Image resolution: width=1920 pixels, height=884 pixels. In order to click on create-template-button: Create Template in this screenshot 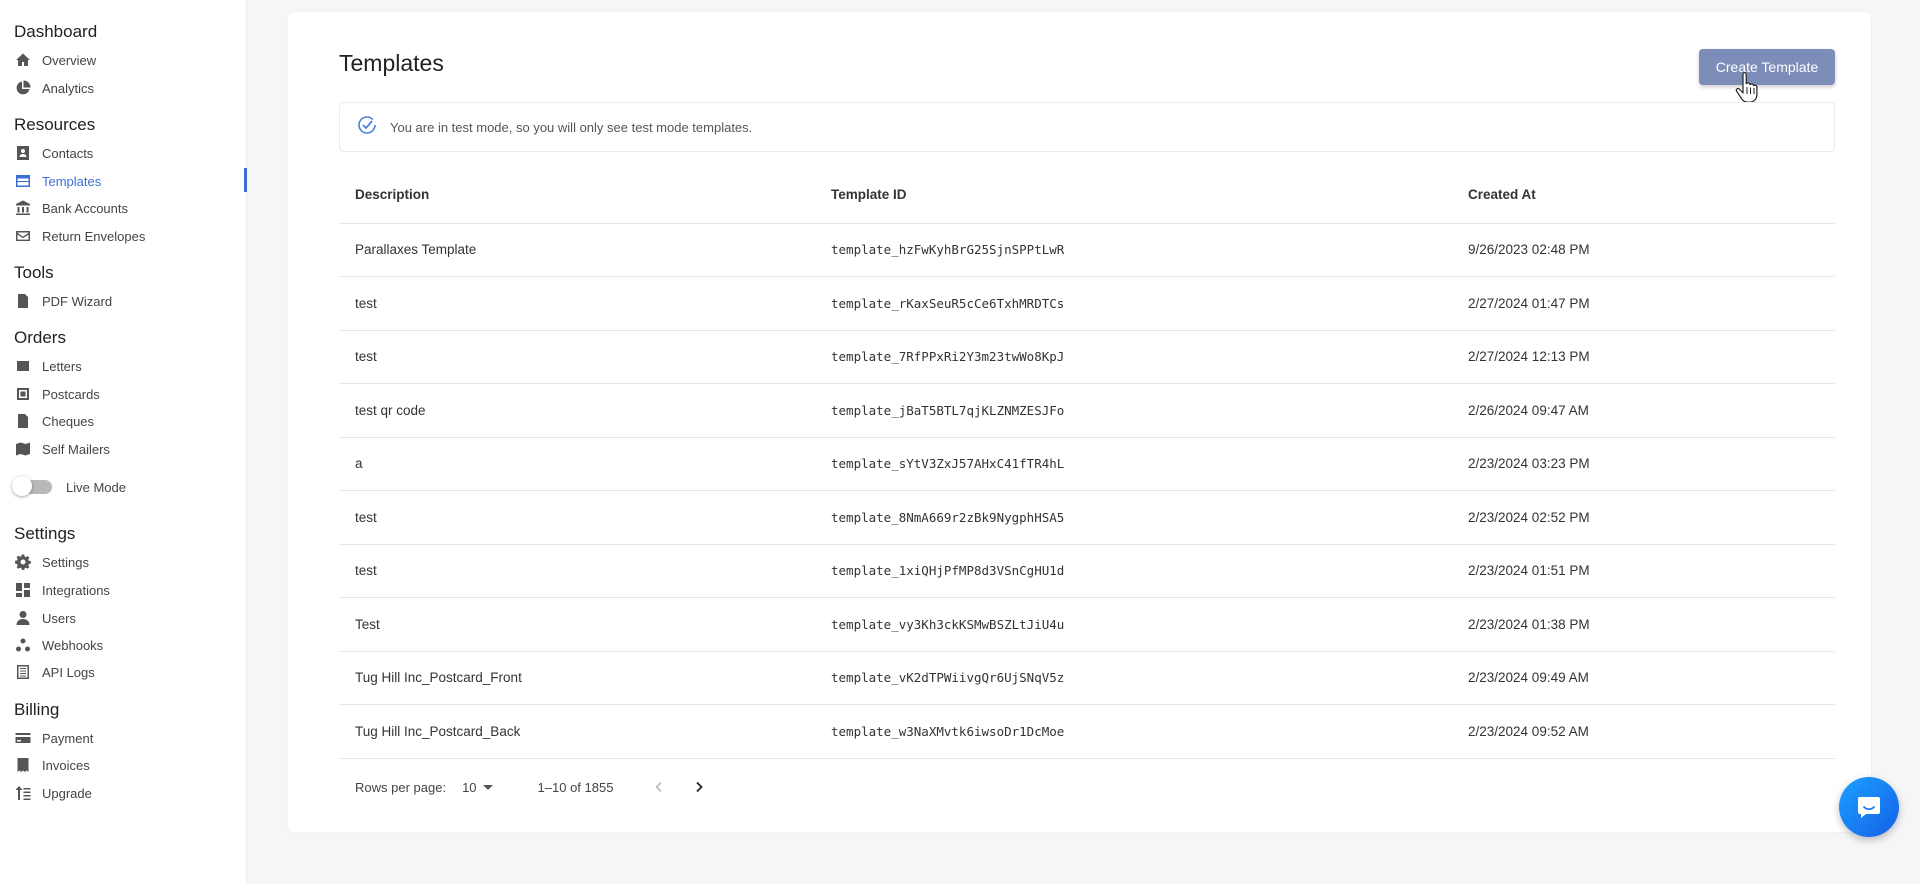, I will do `click(1767, 67)`.